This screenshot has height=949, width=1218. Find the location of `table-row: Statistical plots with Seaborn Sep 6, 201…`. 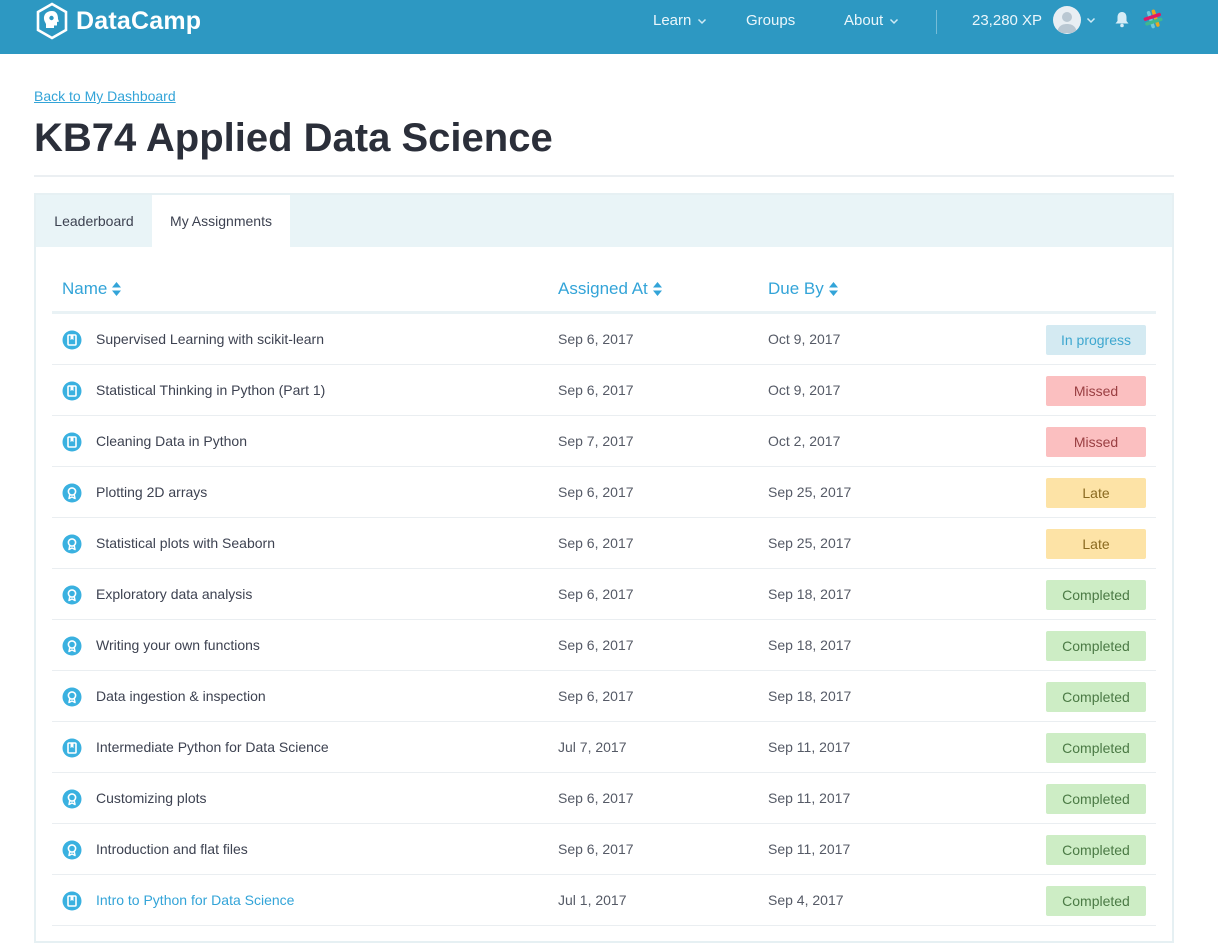

table-row: Statistical plots with Seaborn Sep 6, 201… is located at coordinates (604, 543).